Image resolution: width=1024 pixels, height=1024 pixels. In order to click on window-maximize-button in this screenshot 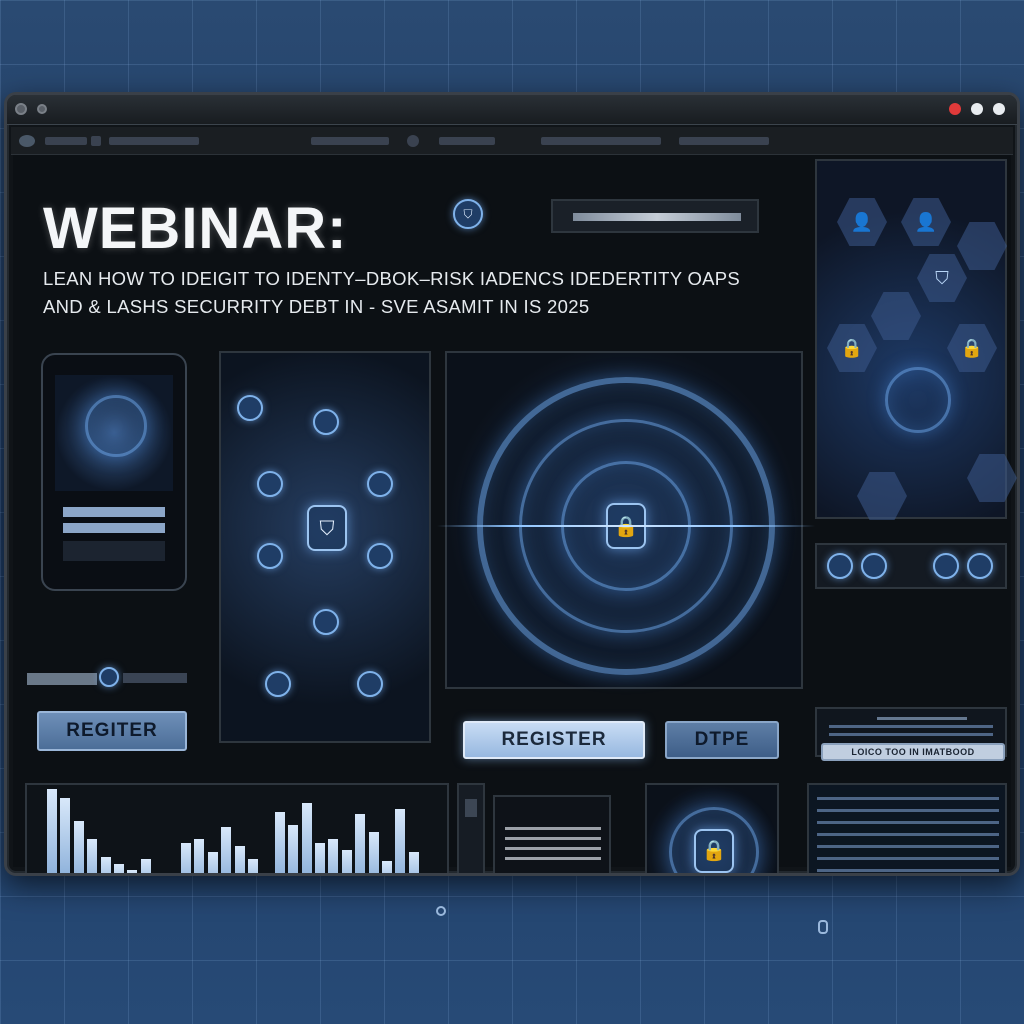, I will do `click(999, 109)`.